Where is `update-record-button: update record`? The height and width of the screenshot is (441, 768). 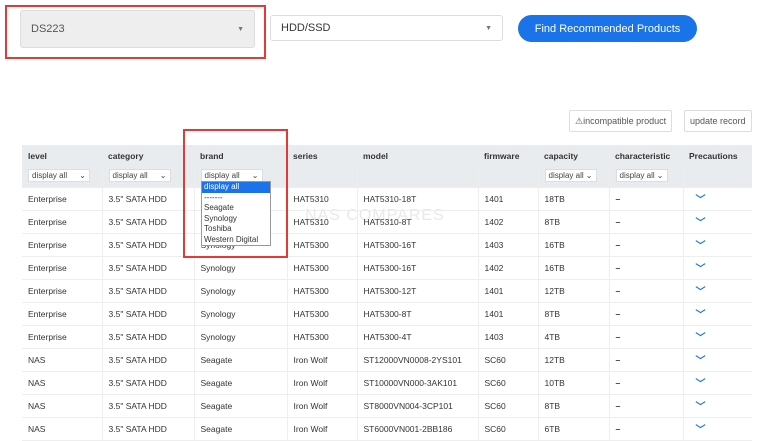
update-record-button: update record is located at coordinates (718, 121).